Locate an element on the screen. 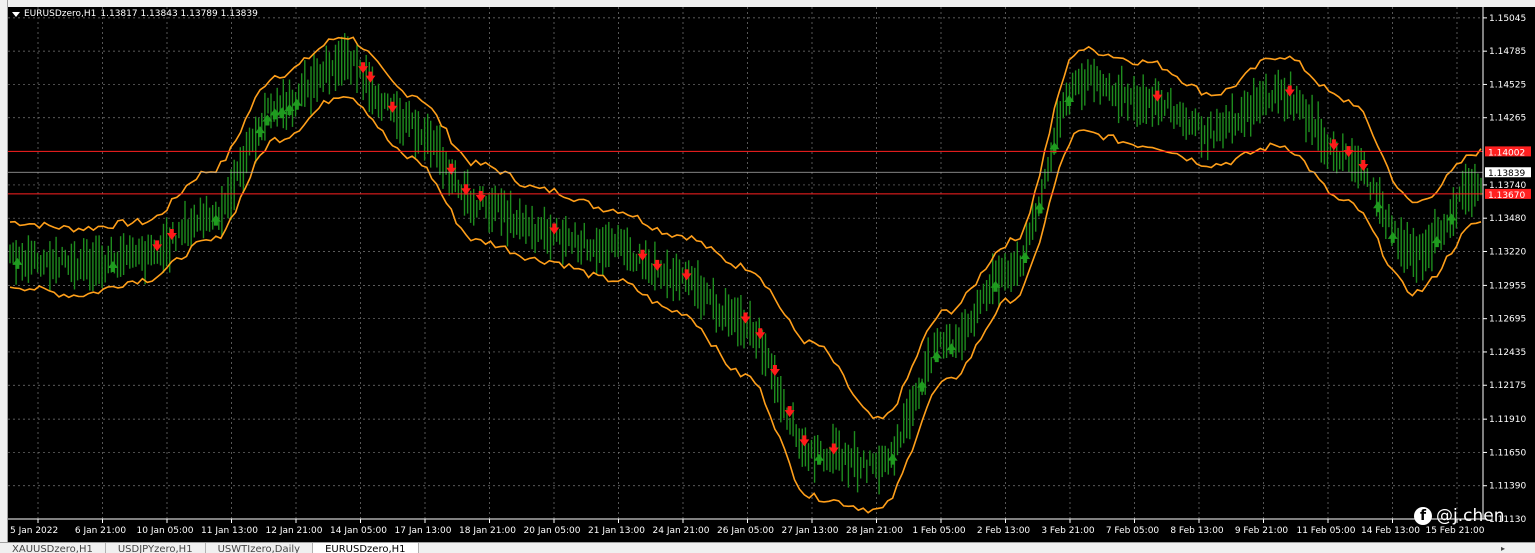  time-tick-label: 24 Jan 21:00 is located at coordinates (681, 531).